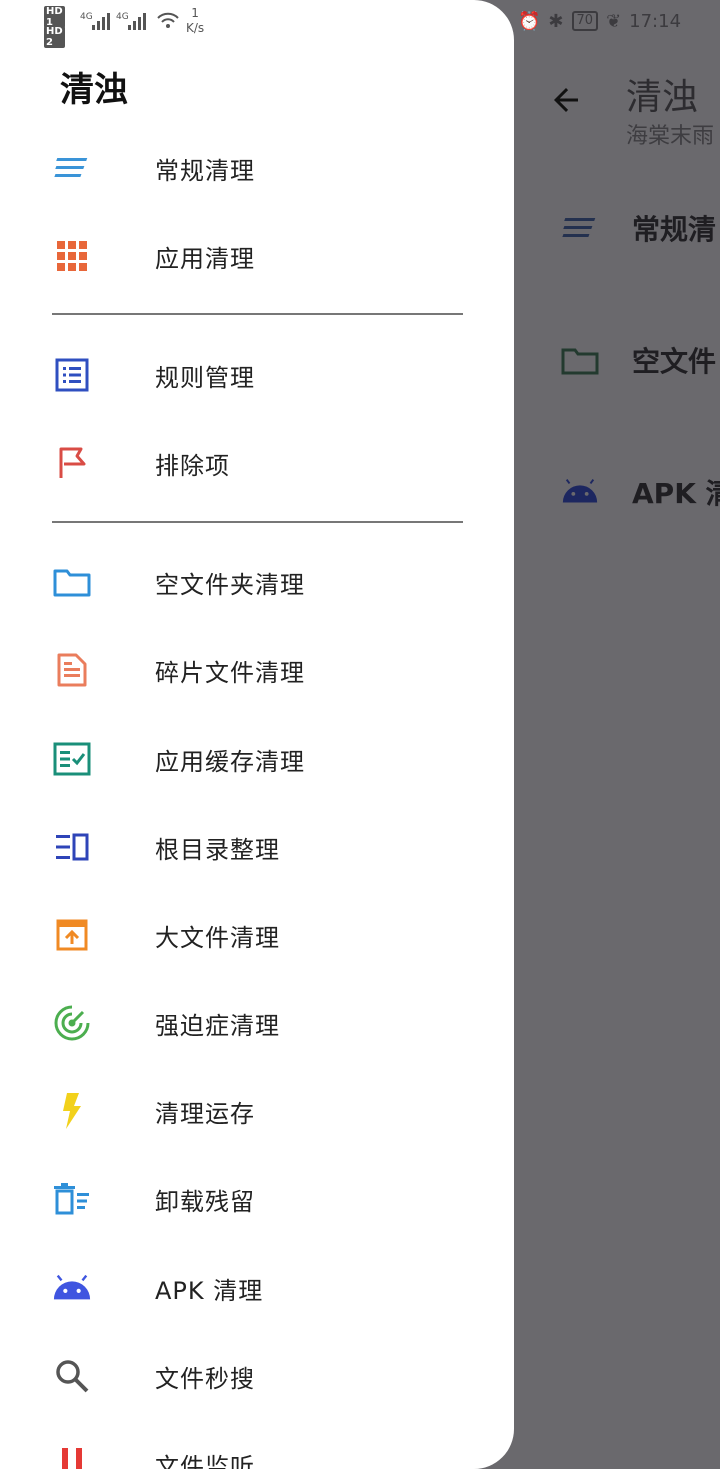 The width and height of the screenshot is (720, 1469). Describe the element at coordinates (72, 847) in the screenshot. I see `root-icon` at that location.